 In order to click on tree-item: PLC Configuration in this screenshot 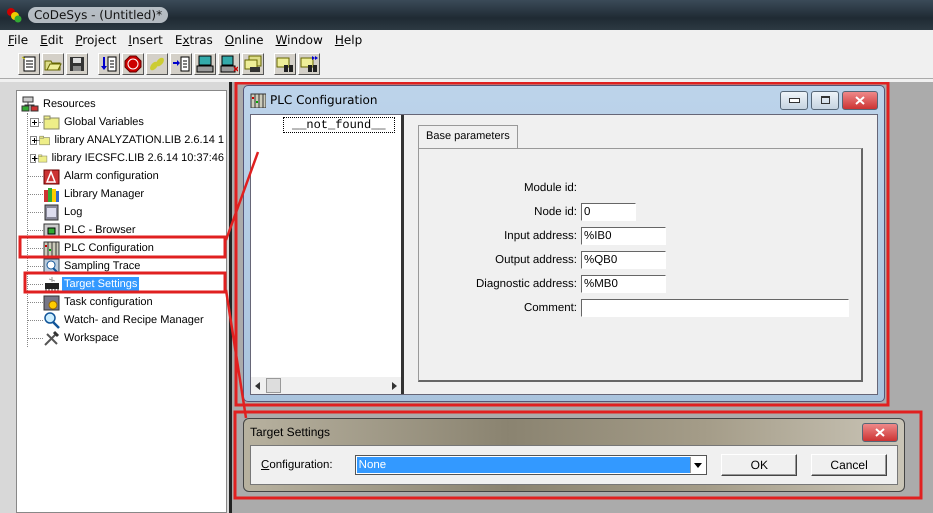, I will do `click(109, 248)`.